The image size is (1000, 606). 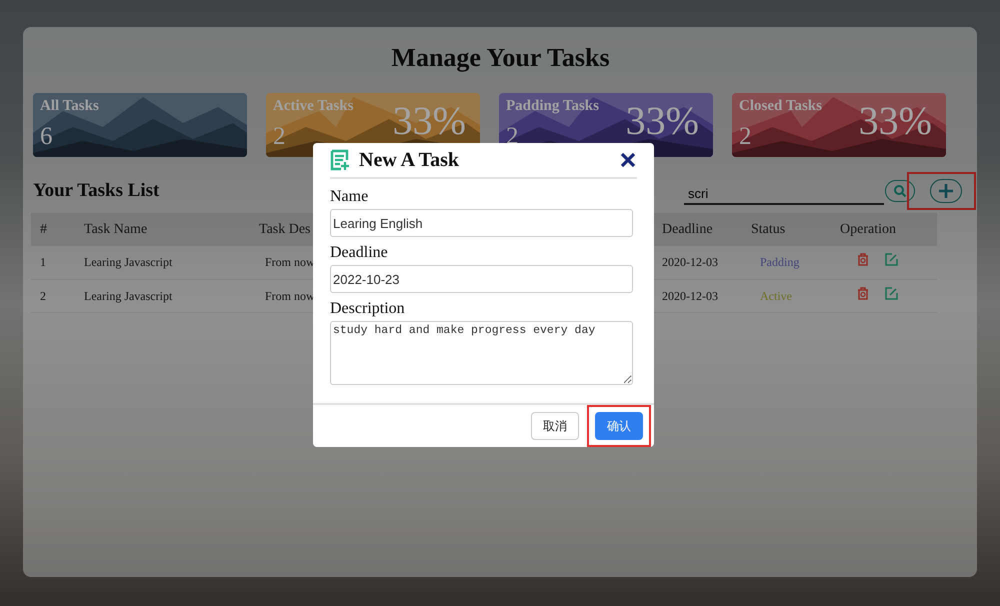 I want to click on input-field: Learing English, so click(x=481, y=223).